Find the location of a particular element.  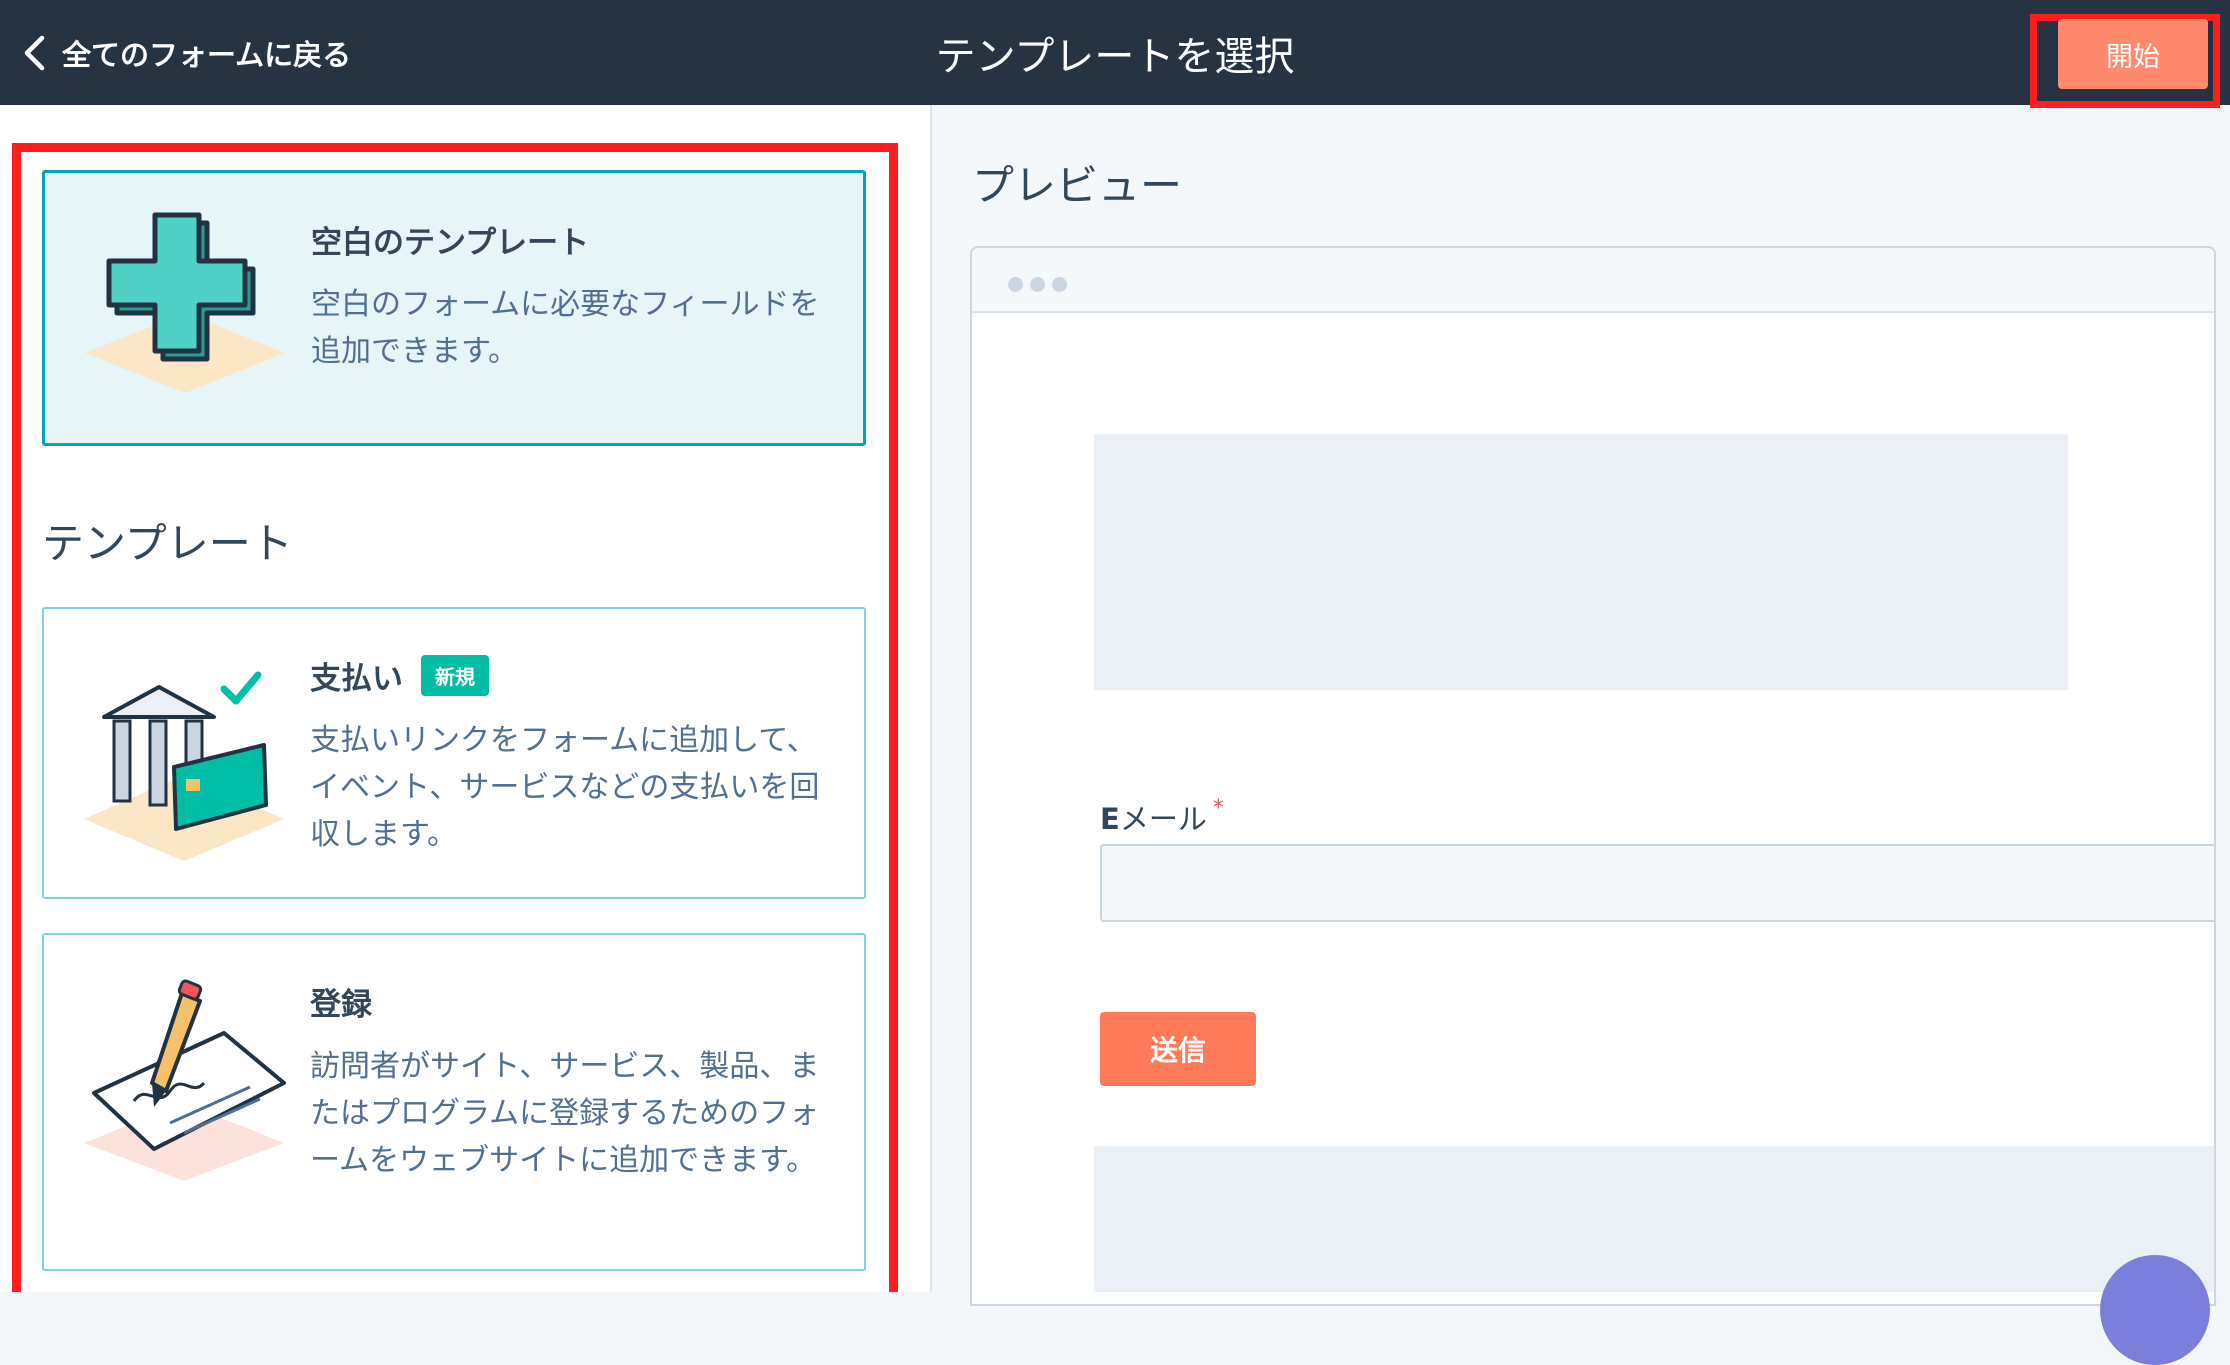

chevron-left-icon is located at coordinates (34, 53).